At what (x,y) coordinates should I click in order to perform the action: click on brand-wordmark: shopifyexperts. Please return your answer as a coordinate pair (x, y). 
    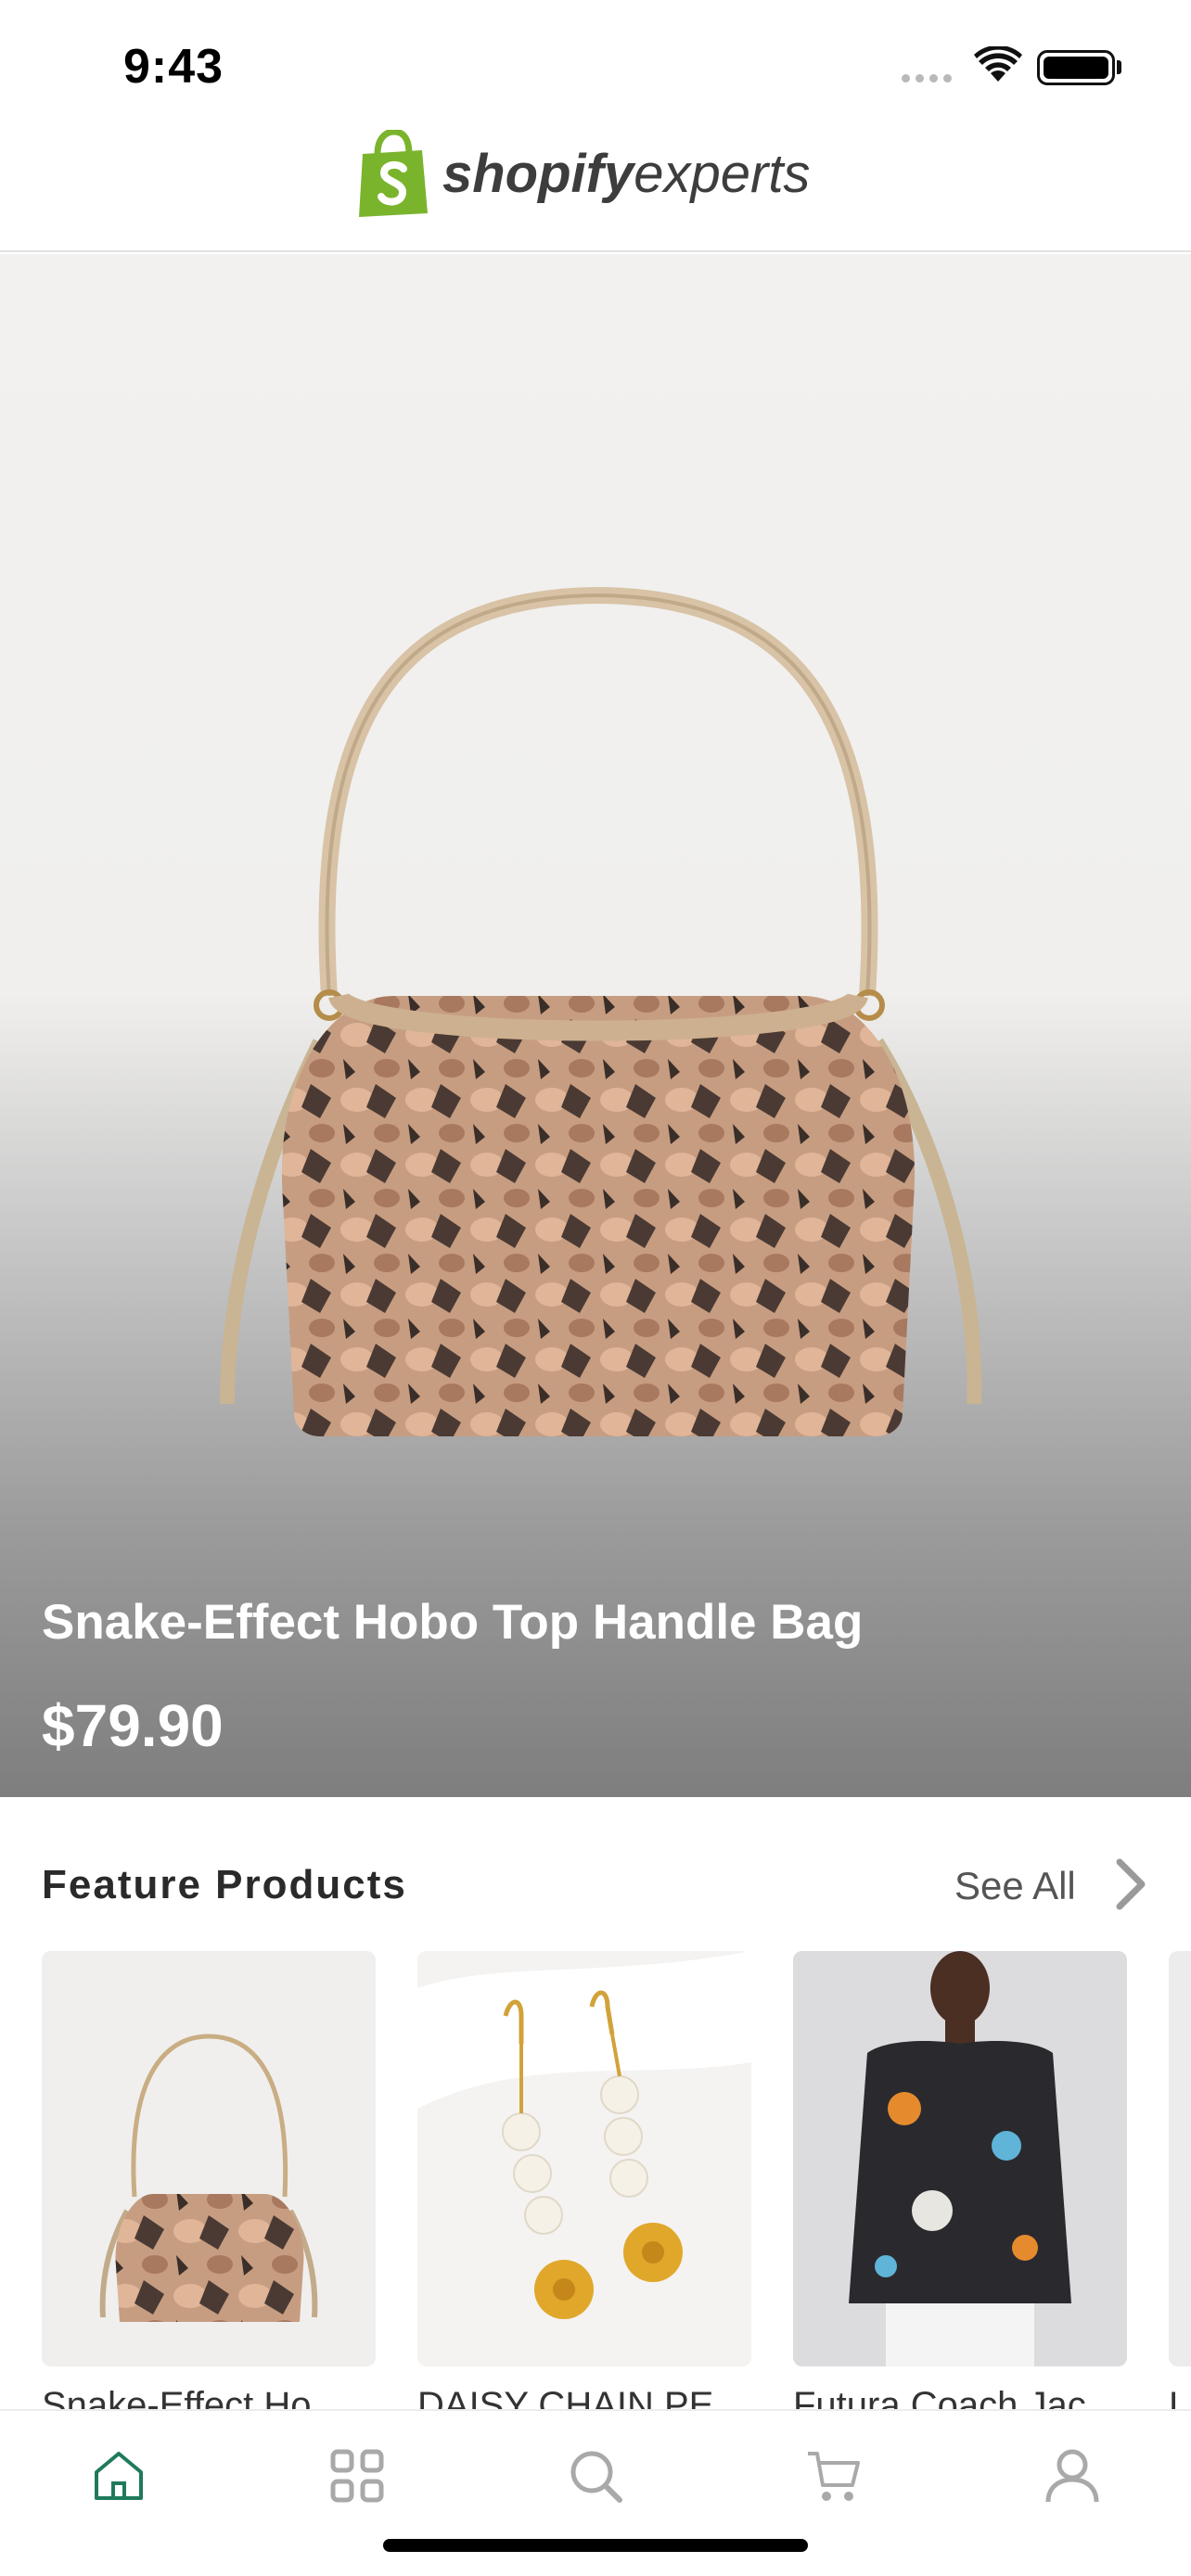
    Looking at the image, I should click on (626, 174).